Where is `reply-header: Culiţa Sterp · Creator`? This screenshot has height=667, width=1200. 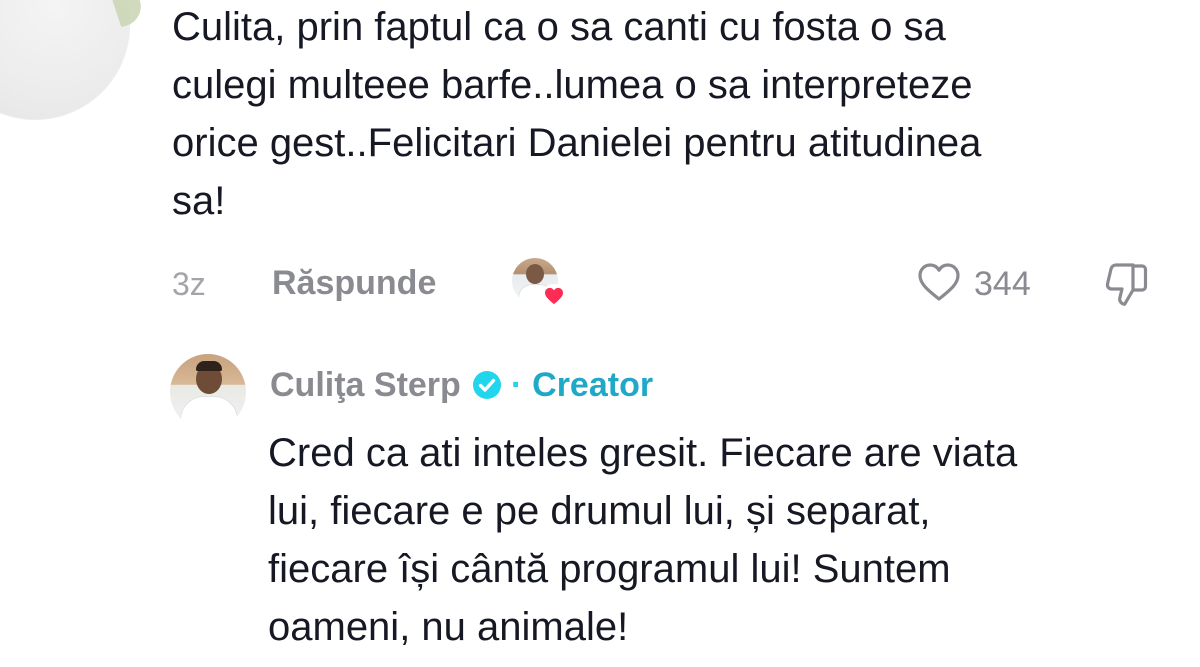
reply-header: Culiţa Sterp · Creator is located at coordinates (461, 385).